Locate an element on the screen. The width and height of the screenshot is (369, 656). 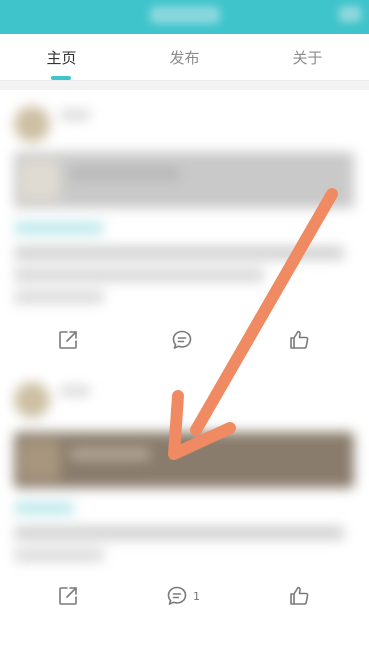
active-tab-indicator is located at coordinates (61, 78).